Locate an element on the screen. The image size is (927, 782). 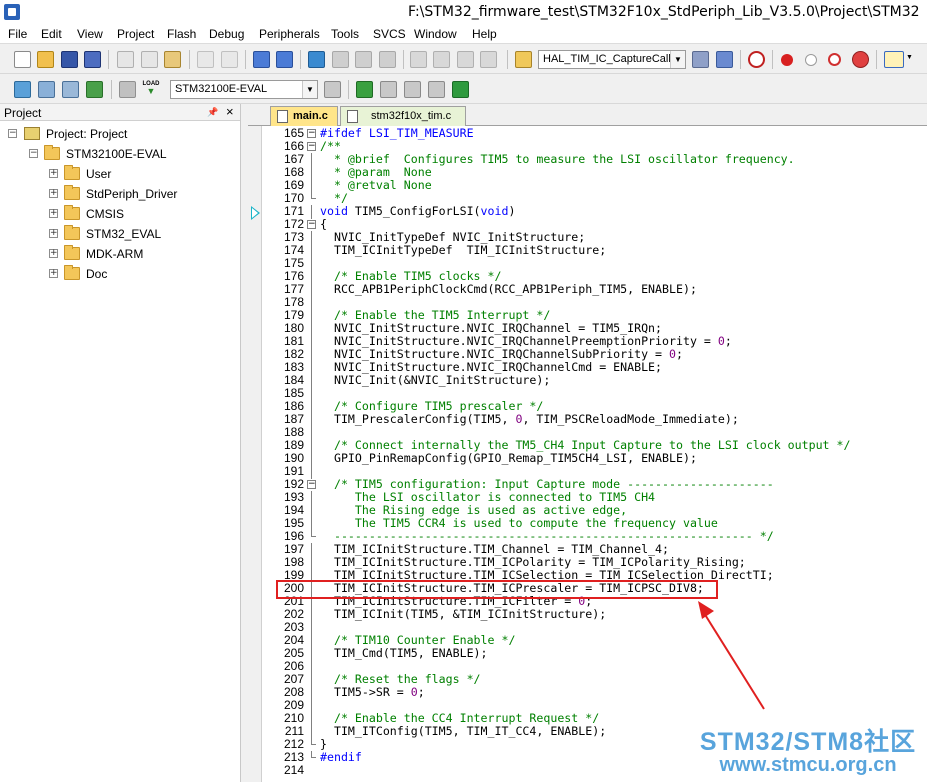
close-icon: × is located at coordinates (230, 111).